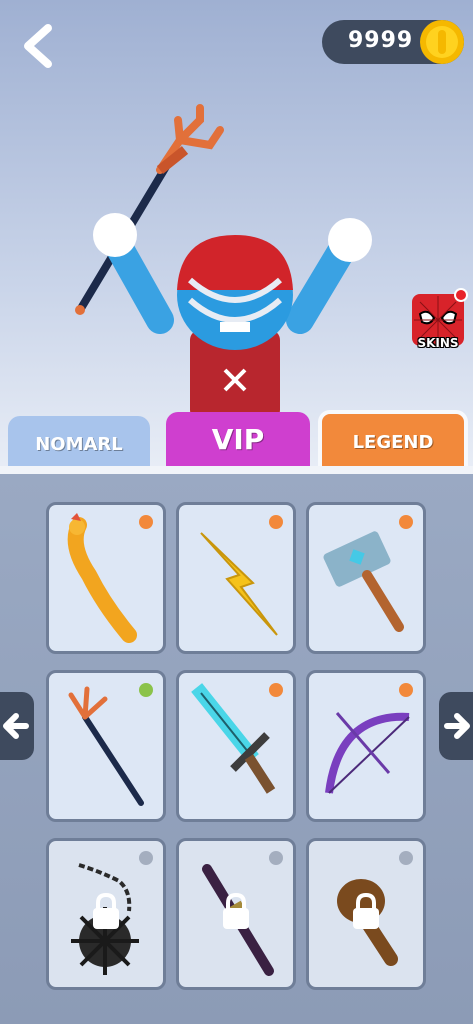 This screenshot has height=1024, width=473. I want to click on back-arrow-icon, so click(38, 46).